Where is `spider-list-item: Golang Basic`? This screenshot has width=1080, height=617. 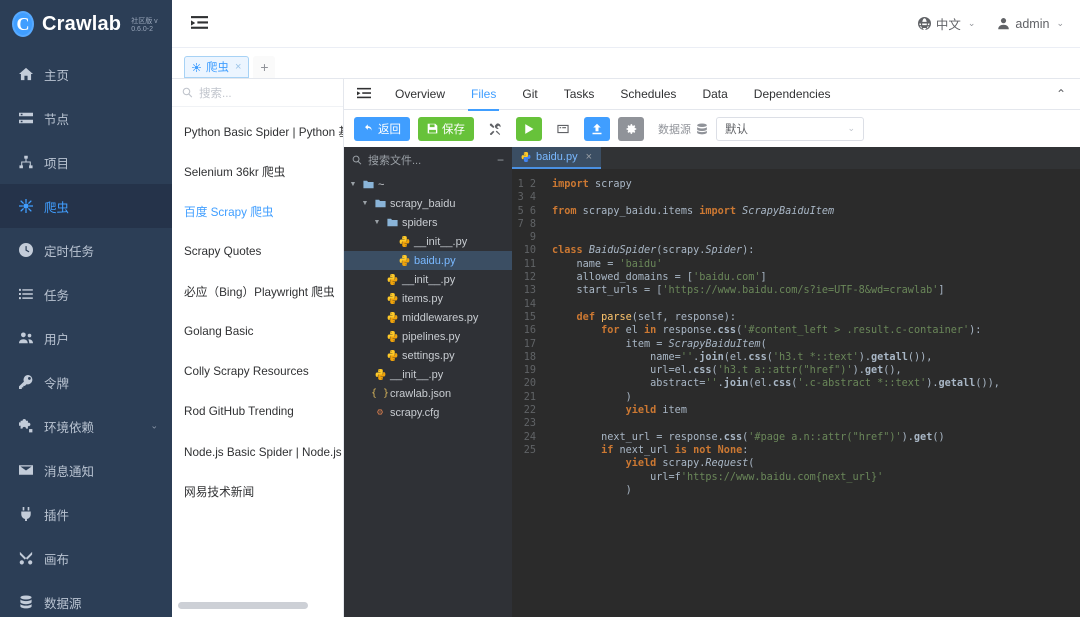 spider-list-item: Golang Basic is located at coordinates (257, 331).